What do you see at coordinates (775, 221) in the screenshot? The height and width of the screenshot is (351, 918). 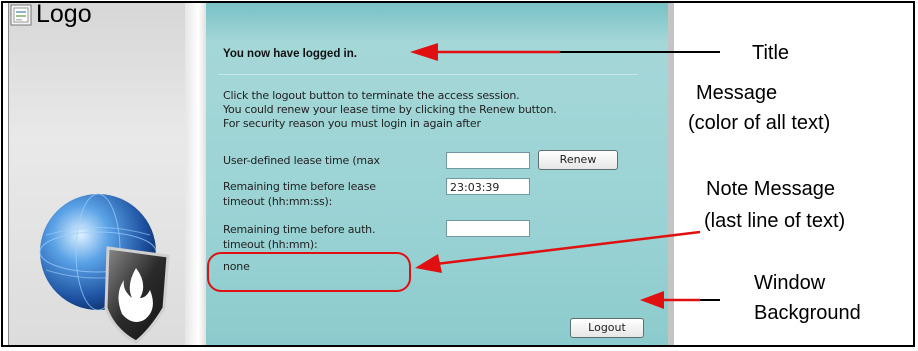 I see `annotation-note-2: (last line of text)` at bounding box center [775, 221].